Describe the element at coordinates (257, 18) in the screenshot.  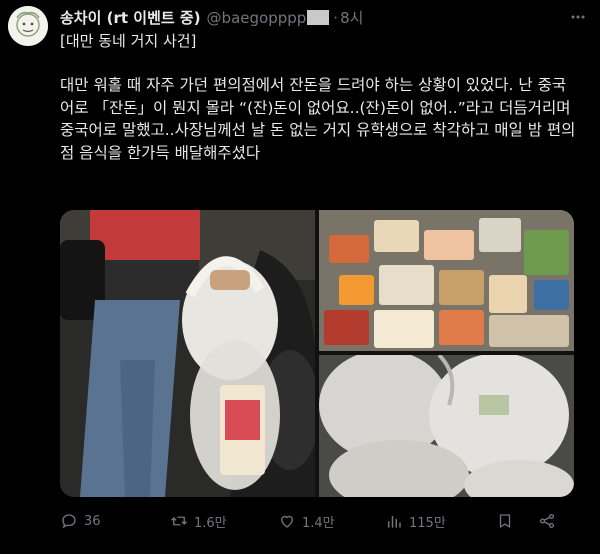
I see `user-handle: @baegopppp` at that location.